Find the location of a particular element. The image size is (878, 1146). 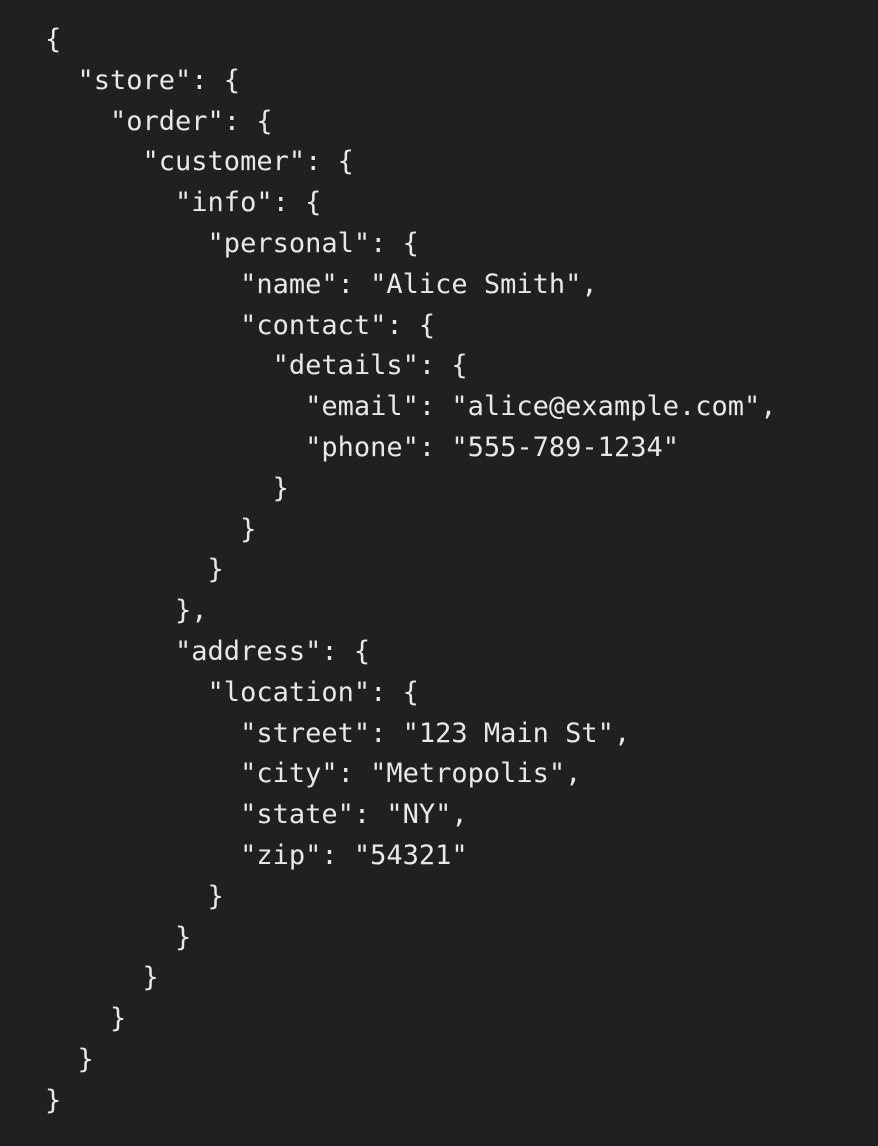

code-line: "email": "alice@example.com", is located at coordinates (411, 407).